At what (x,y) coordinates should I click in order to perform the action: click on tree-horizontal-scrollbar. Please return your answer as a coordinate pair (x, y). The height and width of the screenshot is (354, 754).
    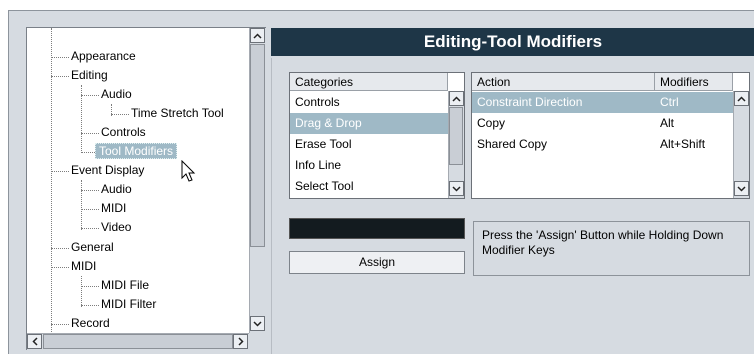
    Looking at the image, I should click on (138, 341).